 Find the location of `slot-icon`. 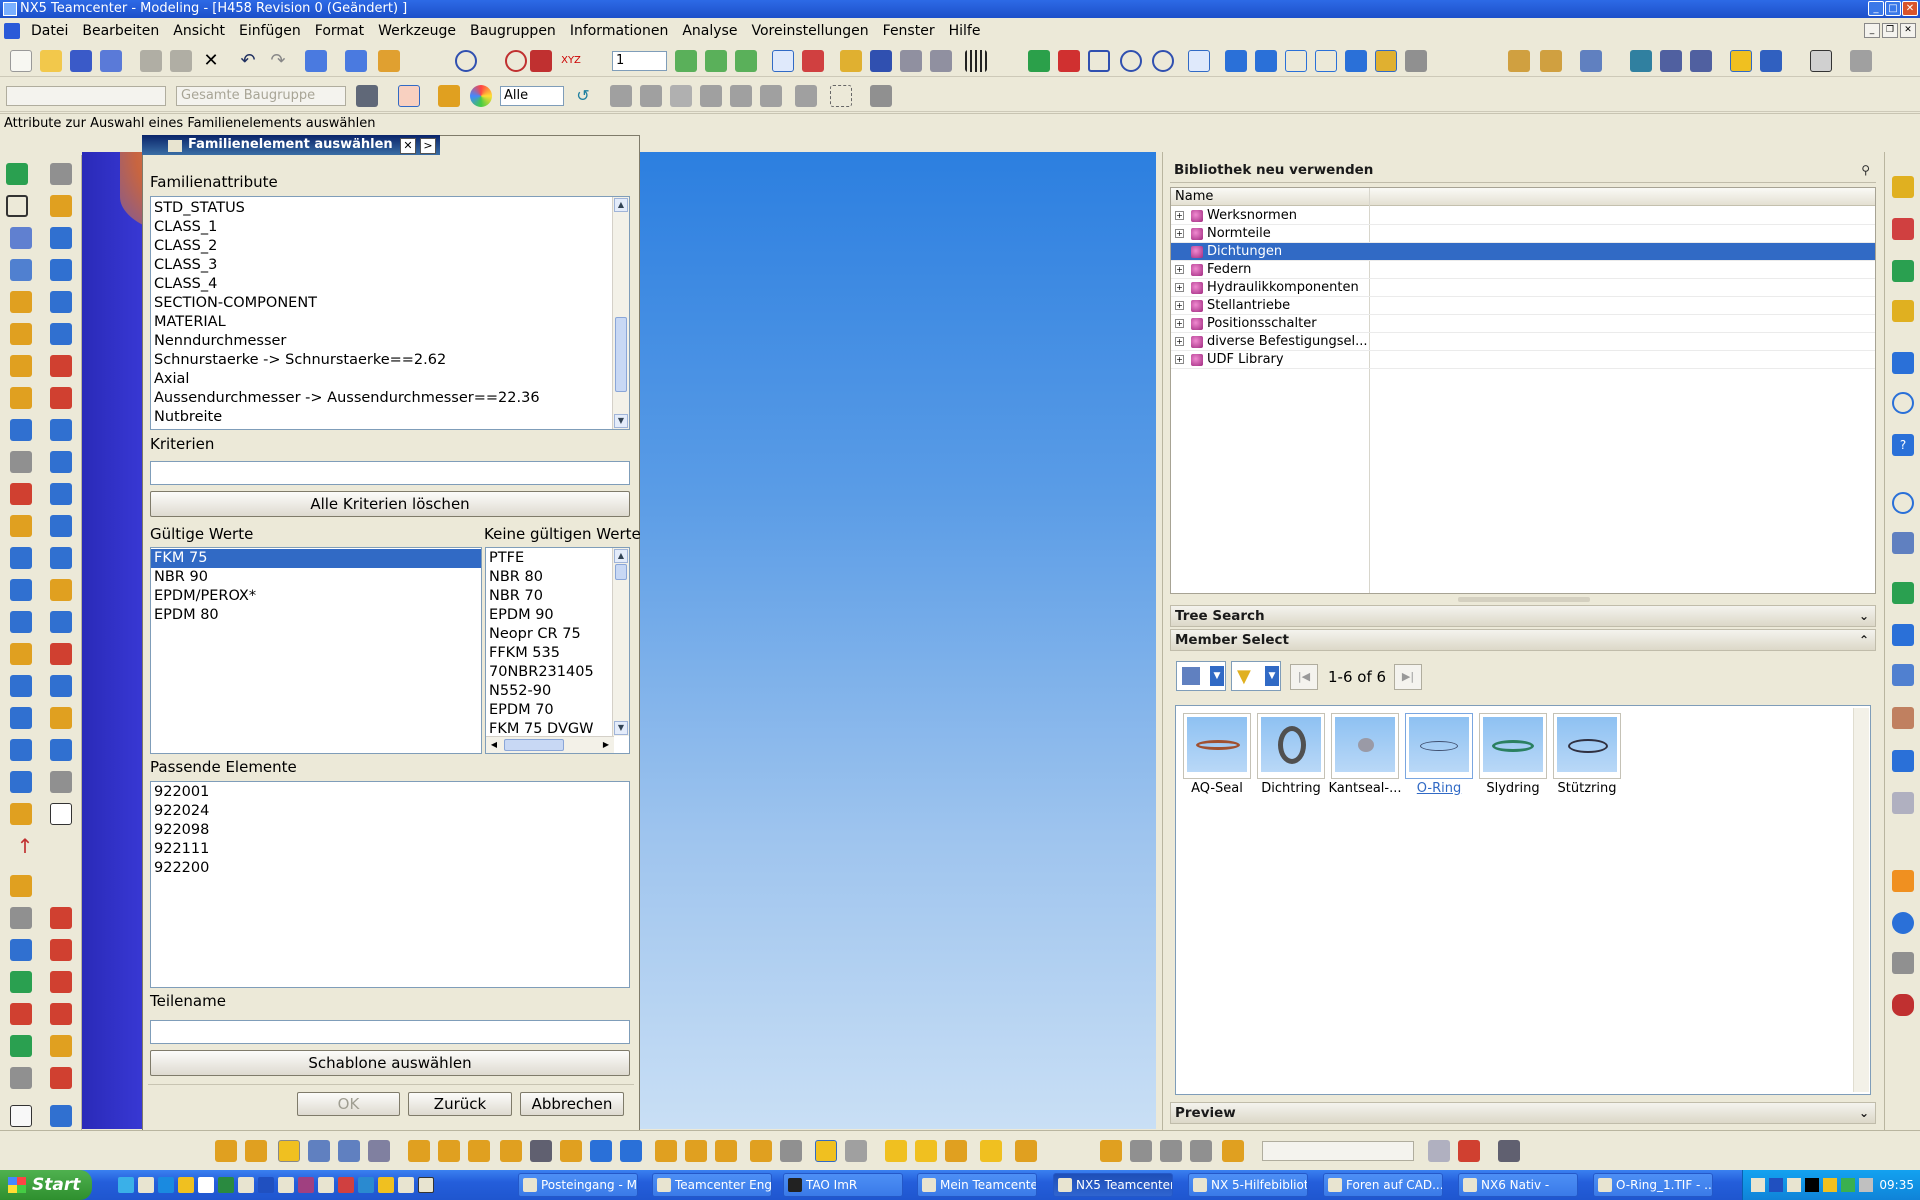

slot-icon is located at coordinates (21, 366).